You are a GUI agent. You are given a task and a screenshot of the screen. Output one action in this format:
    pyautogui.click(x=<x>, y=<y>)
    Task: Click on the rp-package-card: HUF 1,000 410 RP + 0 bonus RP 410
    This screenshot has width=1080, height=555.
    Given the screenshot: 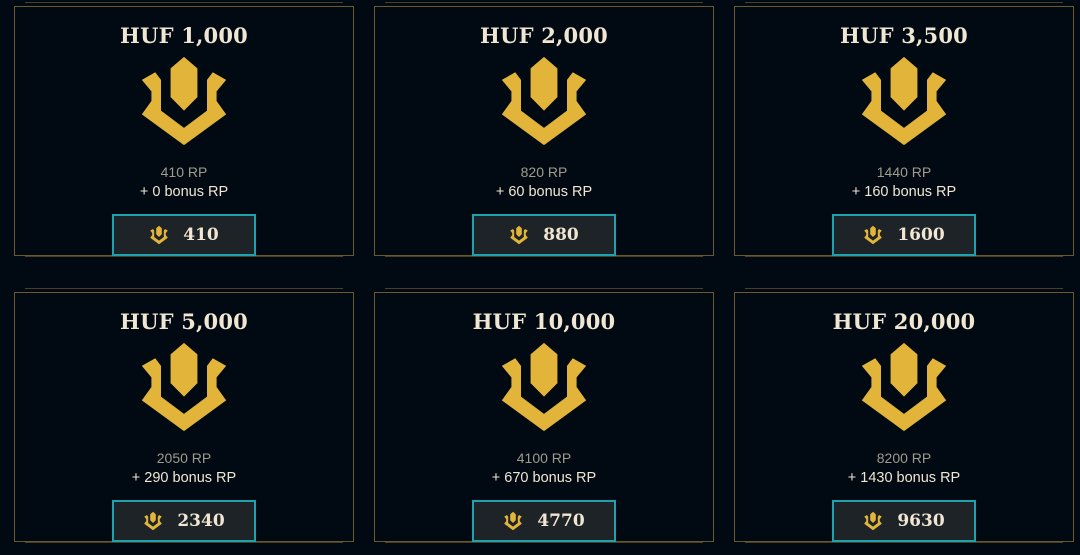 What is the action you would take?
    pyautogui.click(x=184, y=129)
    